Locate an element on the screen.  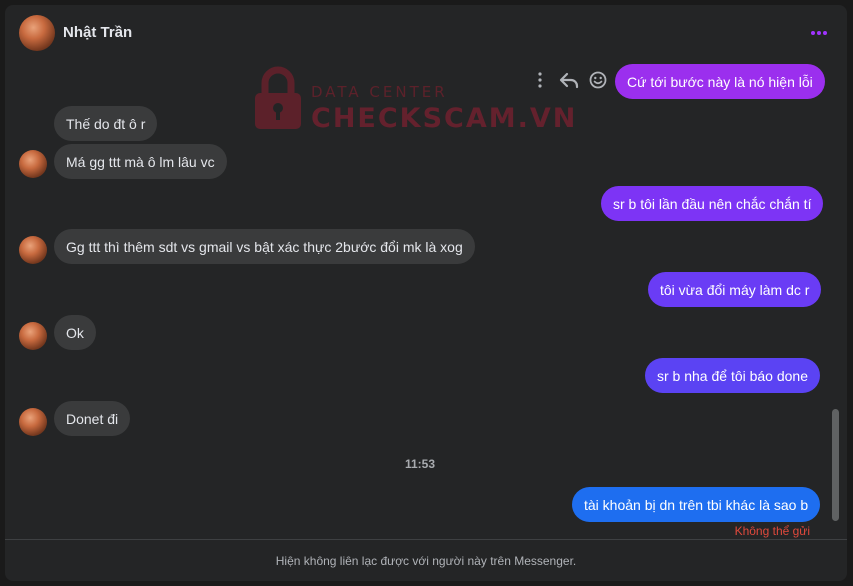
watermark-subtitle: DATA CENTER is located at coordinates (379, 92).